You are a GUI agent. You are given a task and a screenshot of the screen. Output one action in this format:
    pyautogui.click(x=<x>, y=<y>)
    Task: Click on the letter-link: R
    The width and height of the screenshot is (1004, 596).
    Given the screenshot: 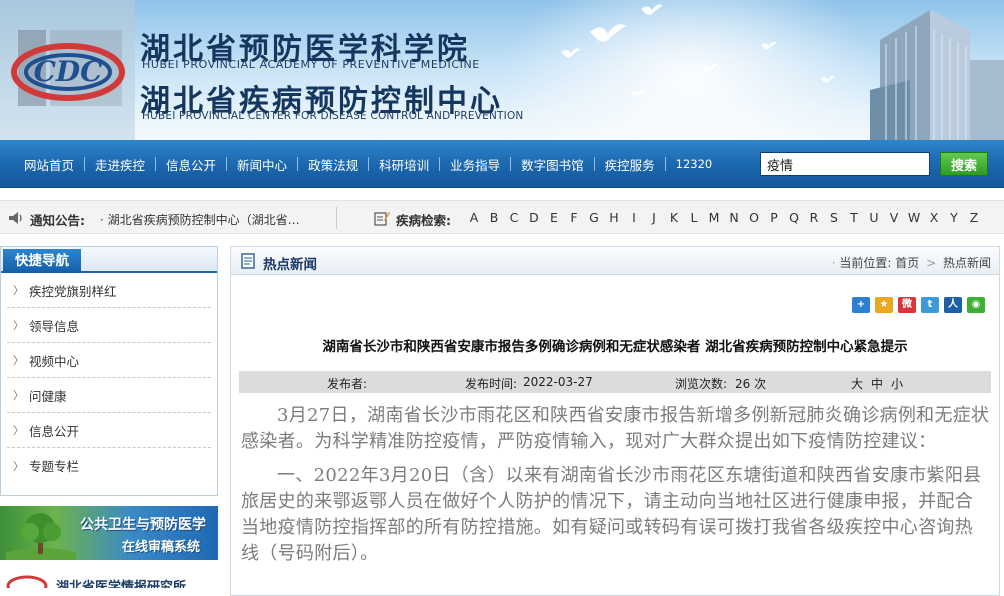 What is the action you would take?
    pyautogui.click(x=814, y=217)
    